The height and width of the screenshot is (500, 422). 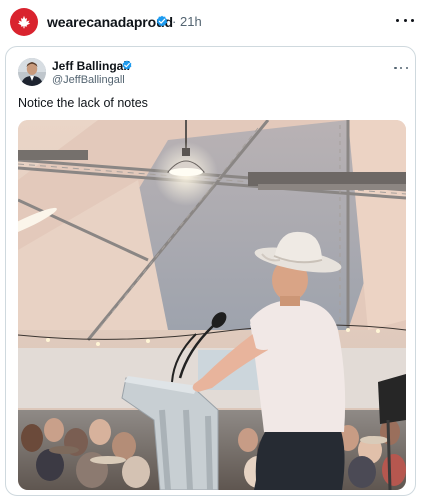 What do you see at coordinates (88, 80) in the screenshot?
I see `quoted-handle: @JeffBallingall` at bounding box center [88, 80].